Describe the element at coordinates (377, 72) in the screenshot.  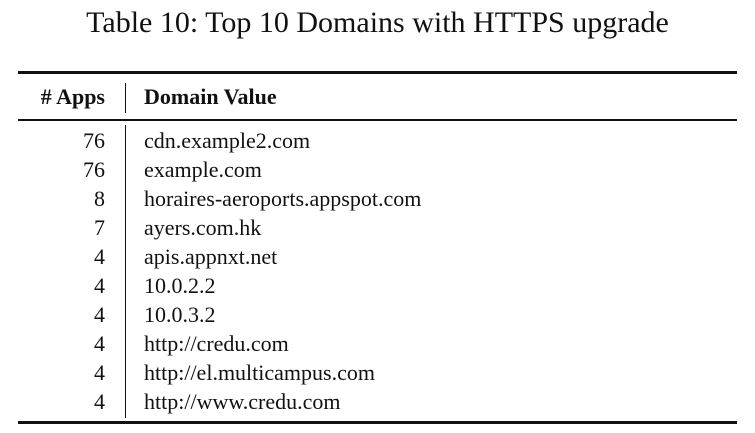
I see `table-top-rule` at that location.